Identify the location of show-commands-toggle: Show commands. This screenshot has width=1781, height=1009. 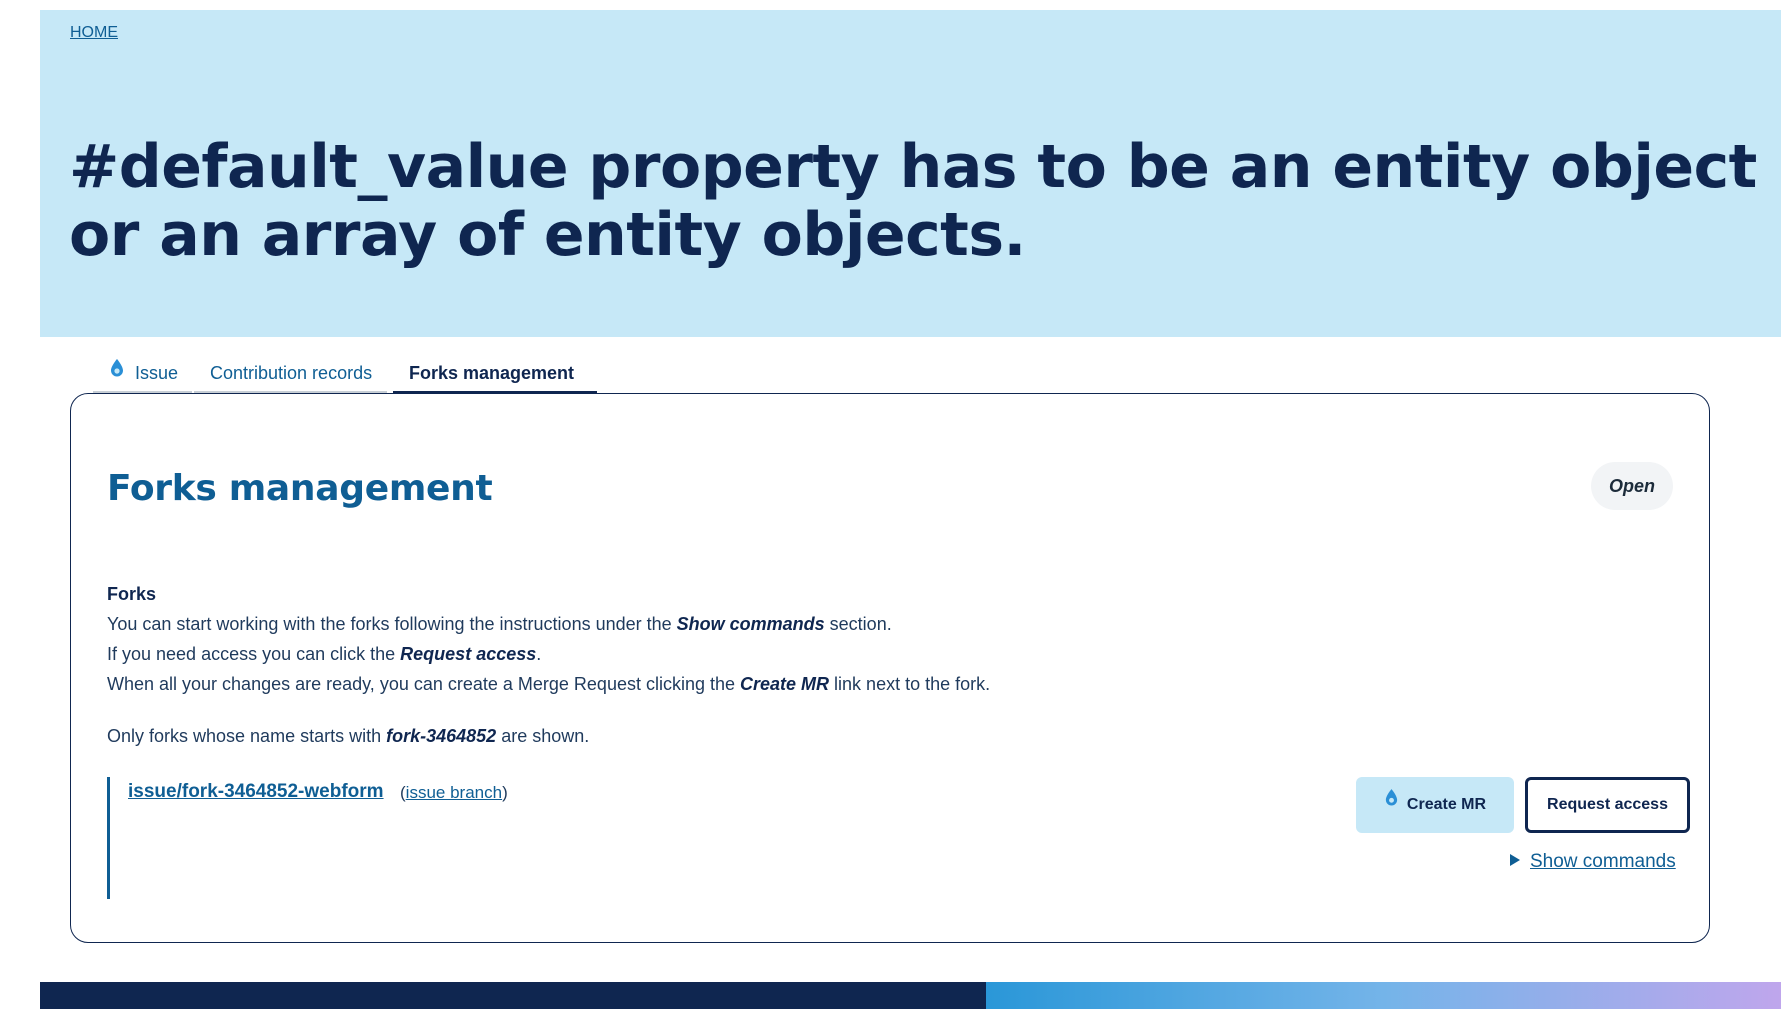
(1593, 862).